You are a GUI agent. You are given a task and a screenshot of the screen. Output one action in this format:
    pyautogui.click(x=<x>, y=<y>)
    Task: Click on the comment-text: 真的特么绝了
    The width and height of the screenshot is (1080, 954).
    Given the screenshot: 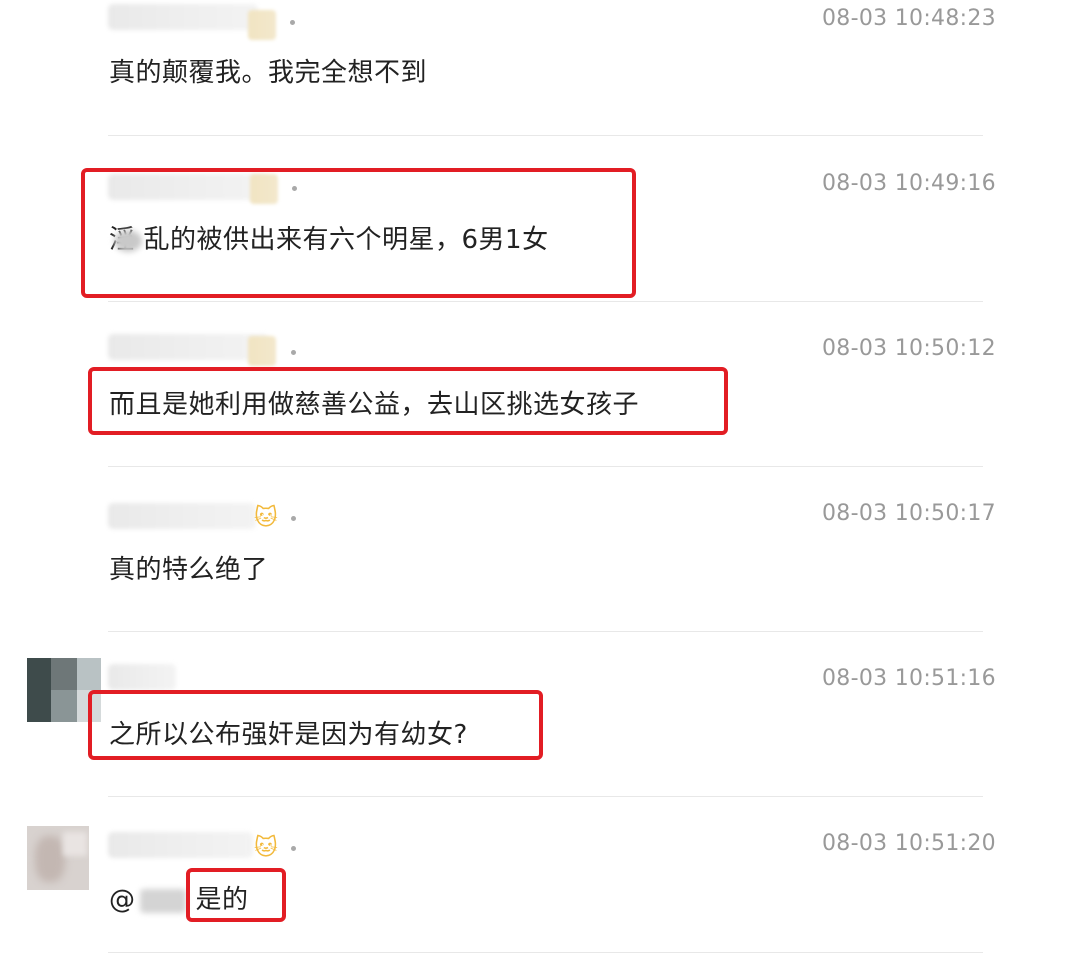 What is the action you would take?
    pyautogui.click(x=189, y=570)
    